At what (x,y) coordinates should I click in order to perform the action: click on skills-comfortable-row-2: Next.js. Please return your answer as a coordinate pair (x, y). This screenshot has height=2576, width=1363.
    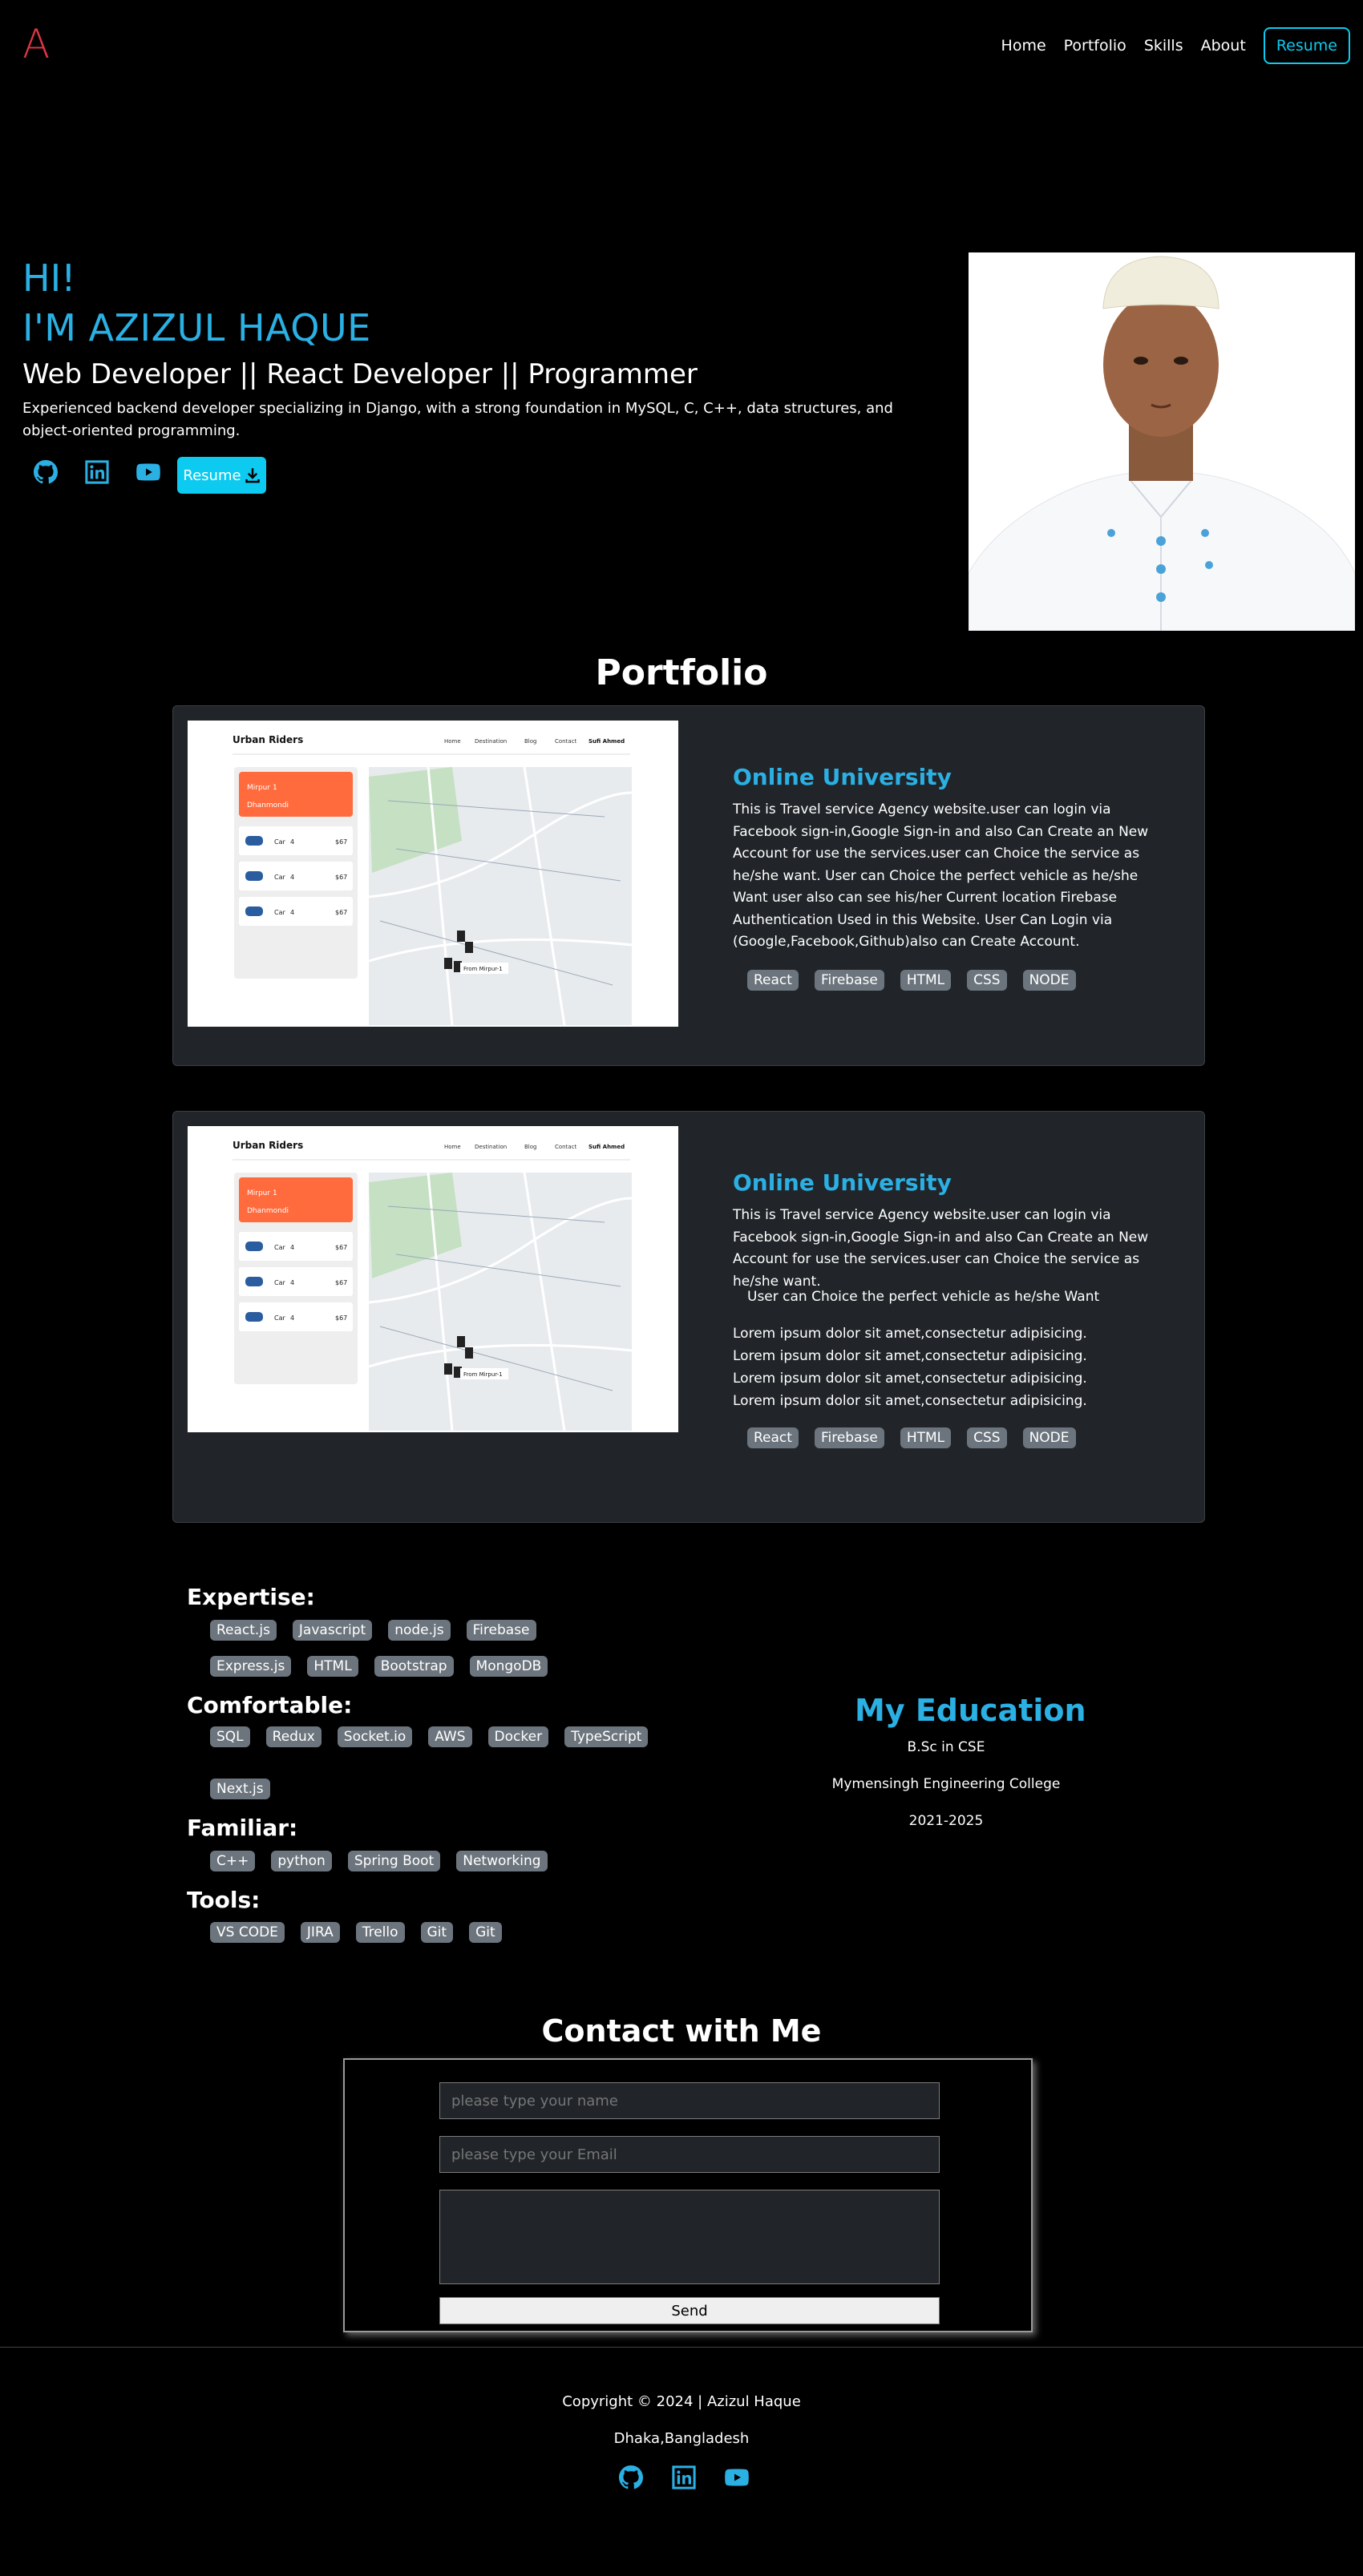
    Looking at the image, I should click on (240, 1789).